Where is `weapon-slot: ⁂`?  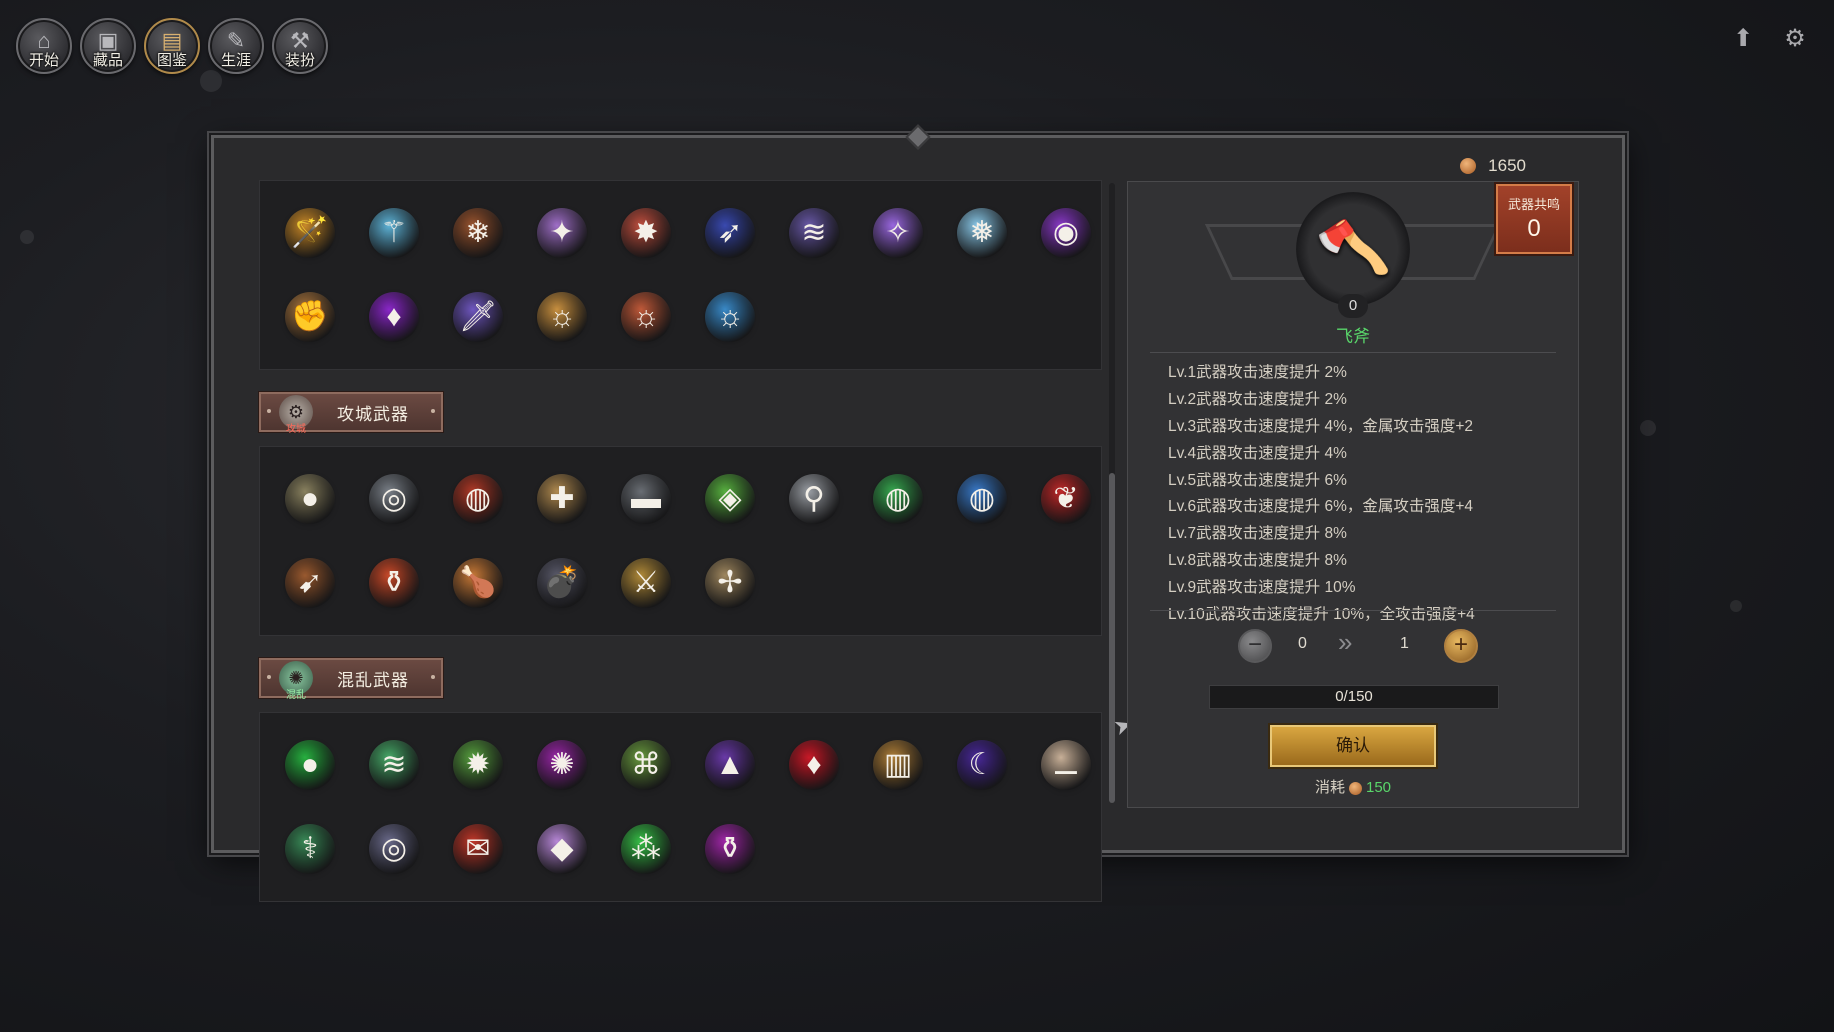
weapon-slot: ⁂ is located at coordinates (646, 849).